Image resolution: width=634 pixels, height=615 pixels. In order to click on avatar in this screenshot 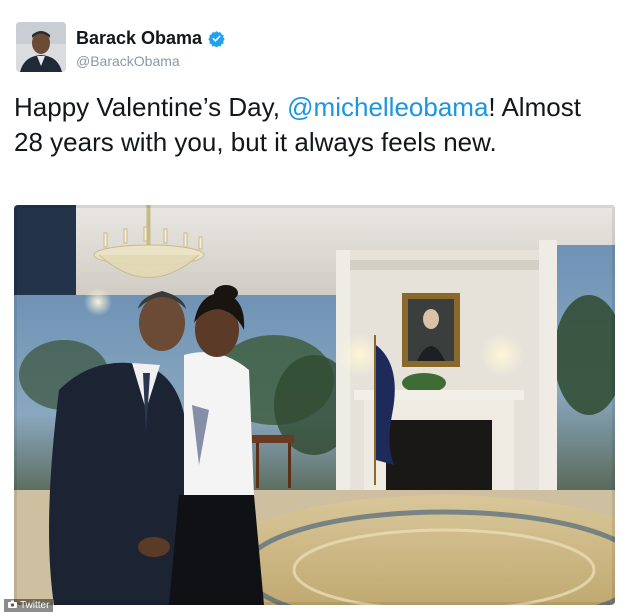, I will do `click(41, 47)`.